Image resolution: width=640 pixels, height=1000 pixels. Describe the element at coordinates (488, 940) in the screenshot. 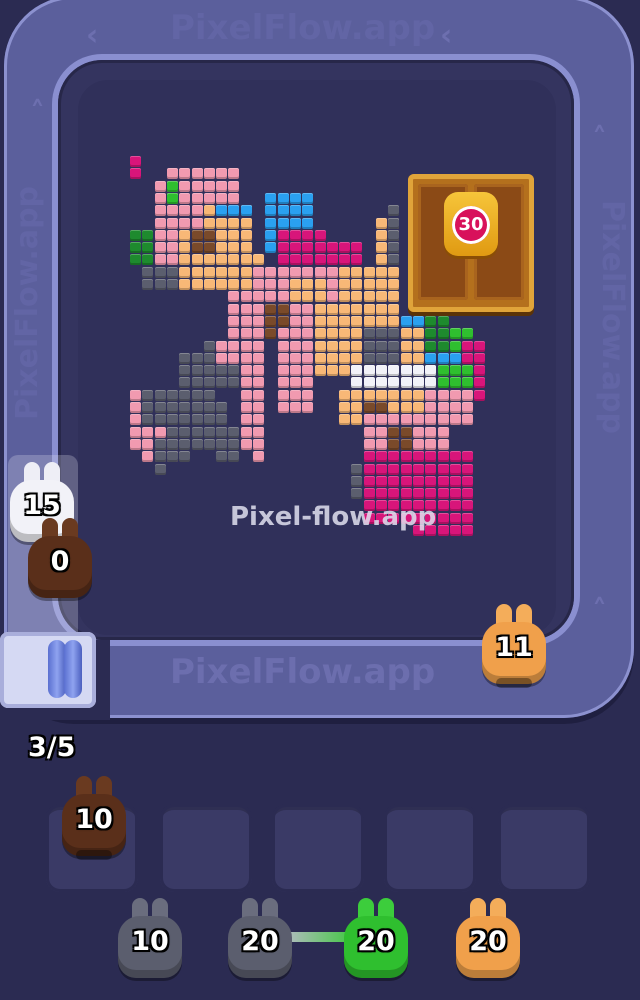

I see `queue-rabbit-orange: 20` at that location.